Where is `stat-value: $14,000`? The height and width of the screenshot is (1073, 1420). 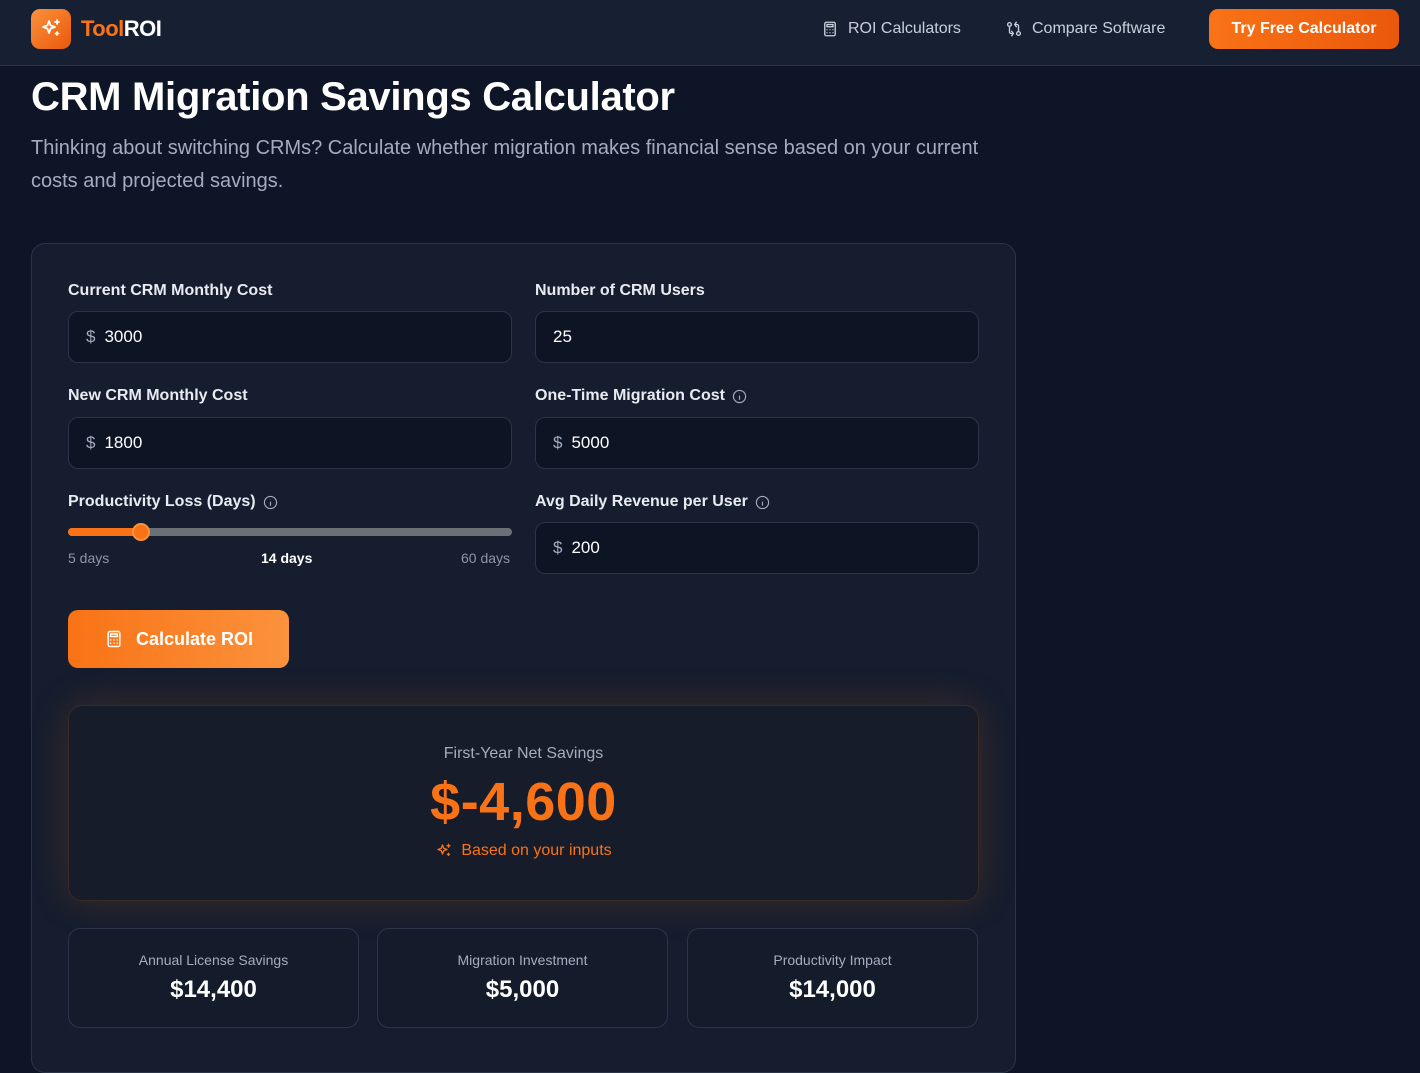 stat-value: $14,000 is located at coordinates (832, 989).